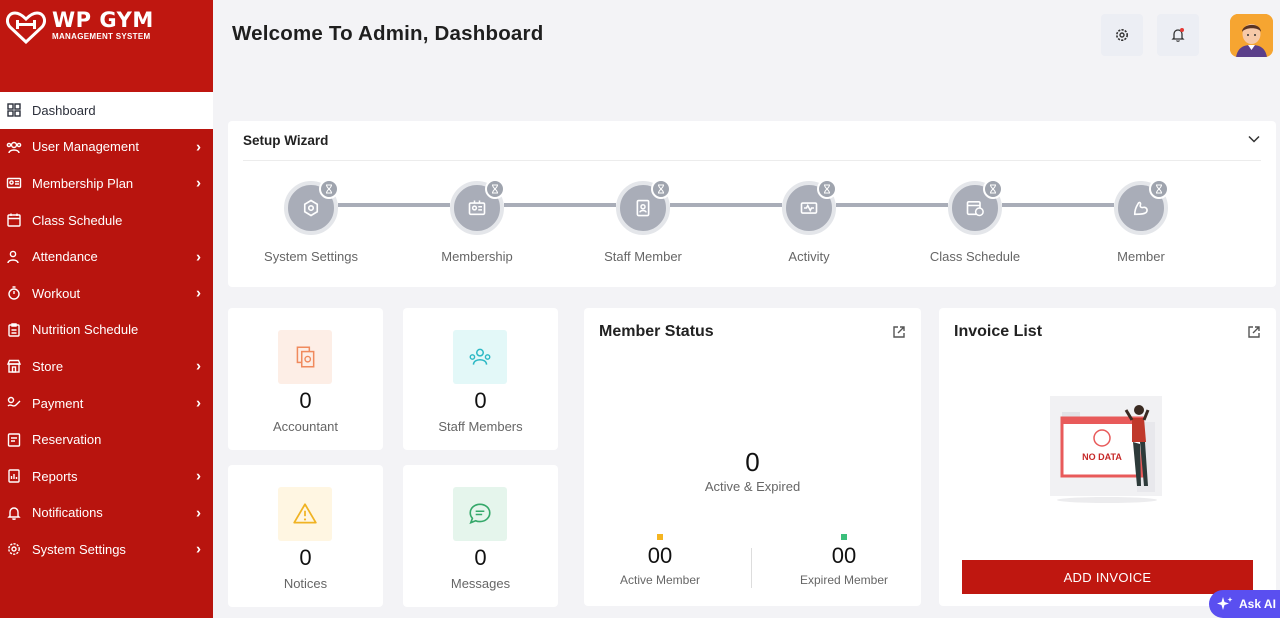  I want to click on chevron-down-icon, so click(1254, 139).